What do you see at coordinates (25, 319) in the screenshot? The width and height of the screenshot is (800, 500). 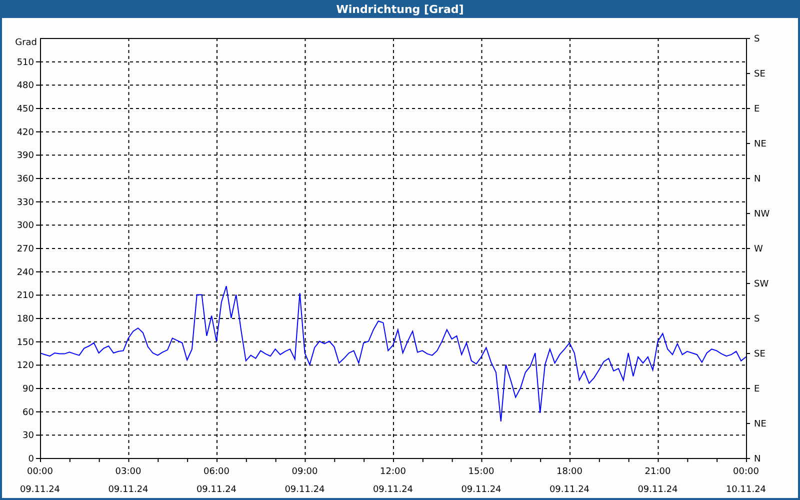 I see `y-tick-label: 180` at bounding box center [25, 319].